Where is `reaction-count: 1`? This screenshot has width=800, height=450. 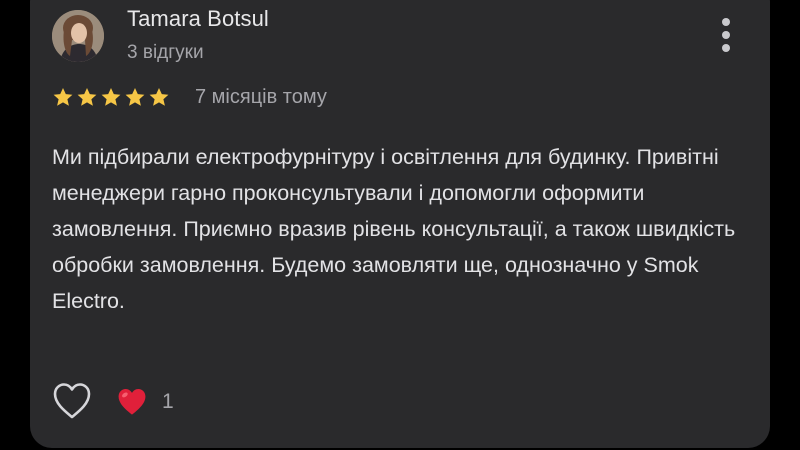 reaction-count: 1 is located at coordinates (168, 401).